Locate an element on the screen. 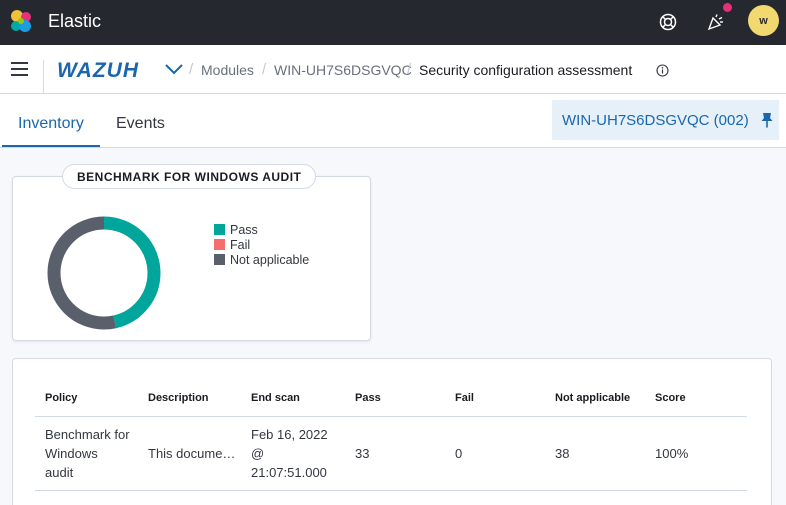  elastic-logo-icon is located at coordinates (21, 21).